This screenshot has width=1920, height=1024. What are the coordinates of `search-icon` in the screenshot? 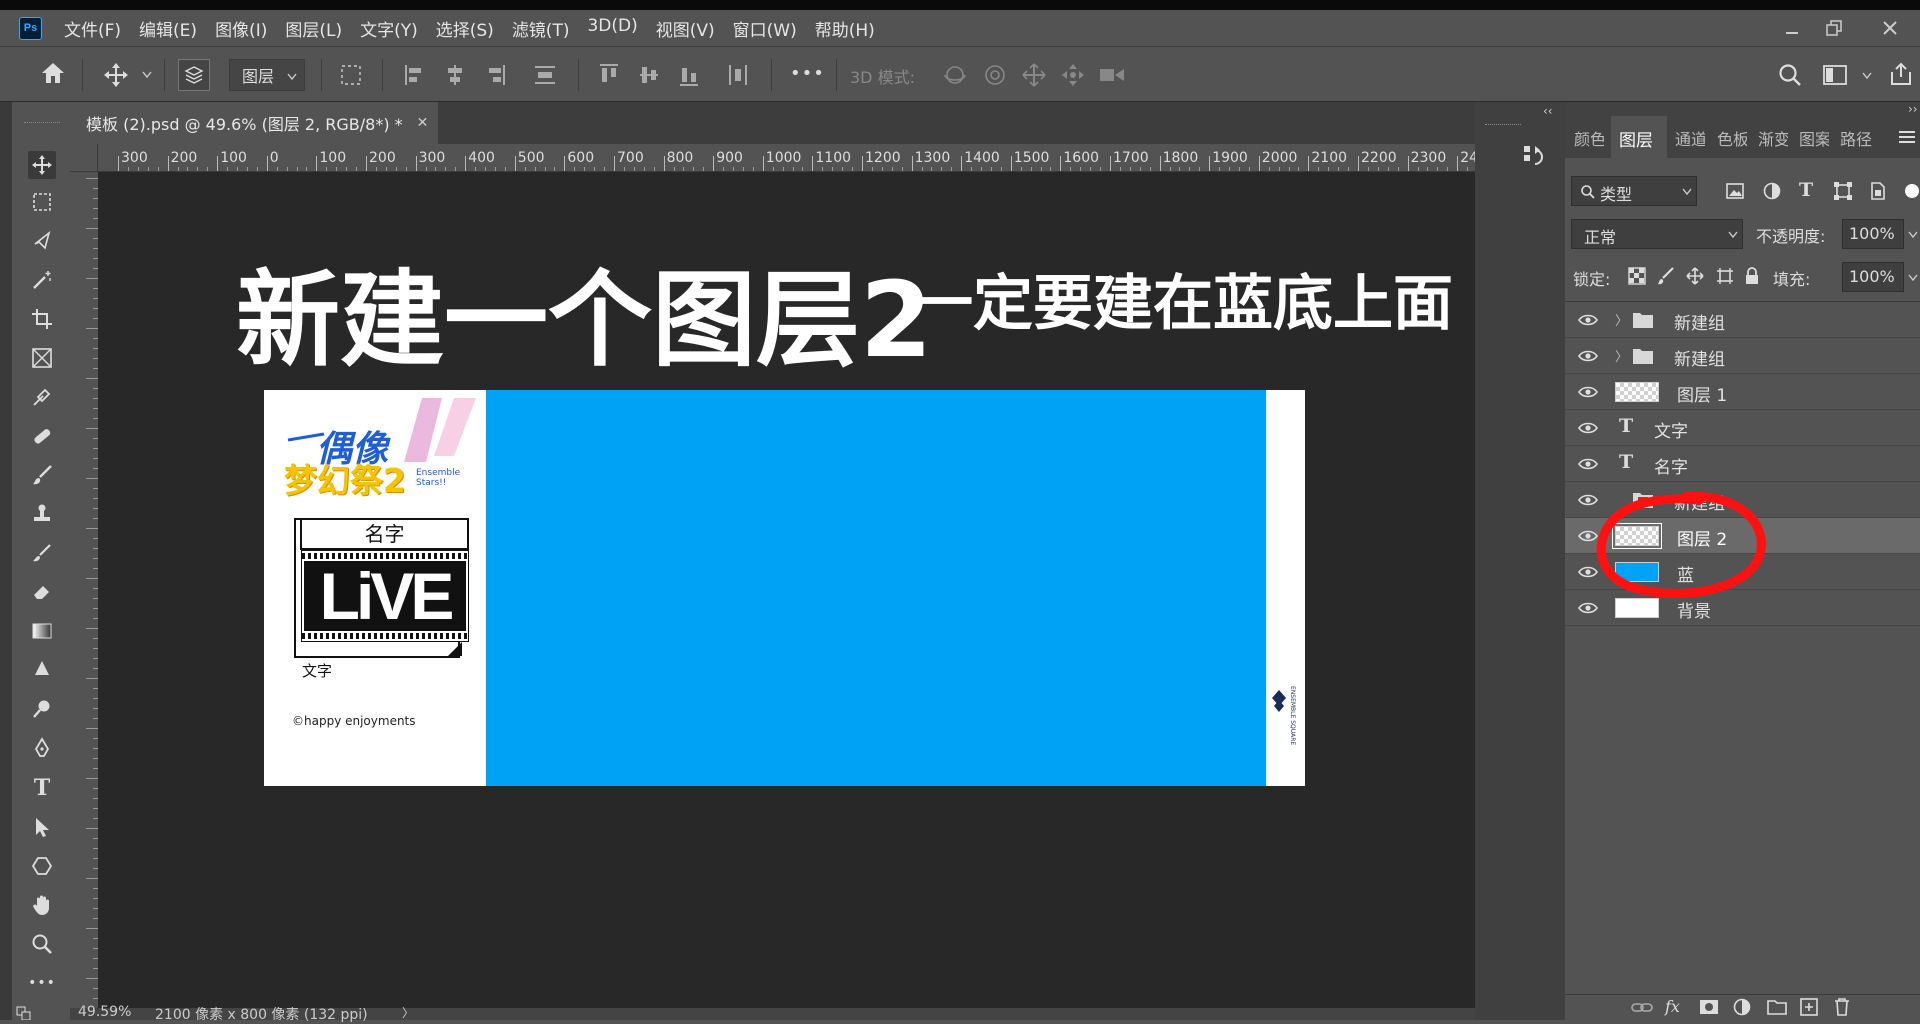 It's located at (1790, 75).